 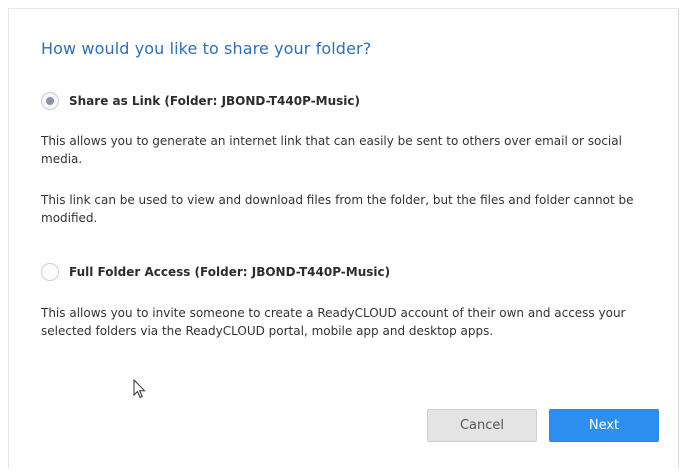 I want to click on mouse-pointer-icon, so click(x=140, y=390).